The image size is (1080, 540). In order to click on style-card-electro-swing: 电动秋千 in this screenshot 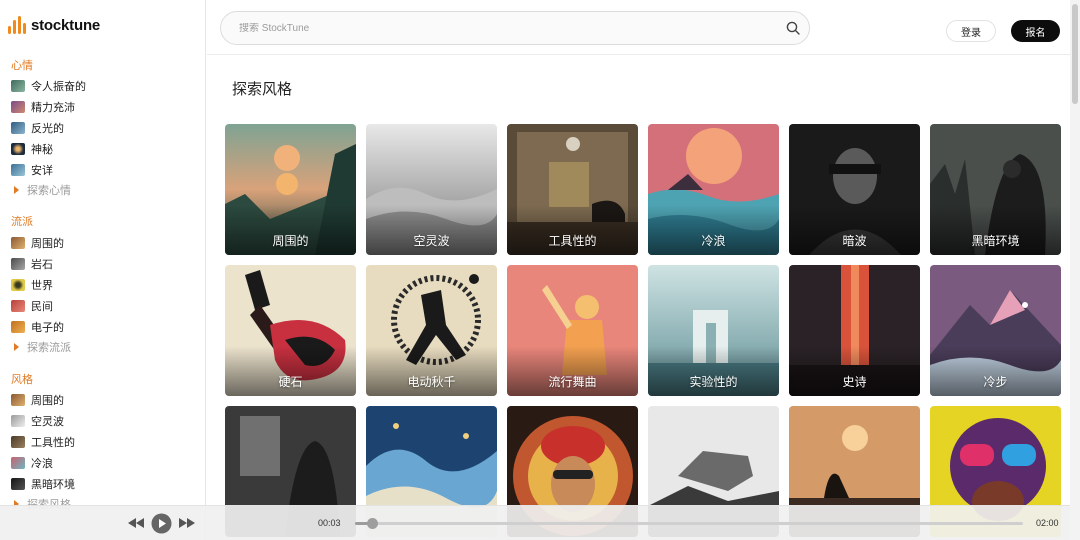, I will do `click(431, 330)`.